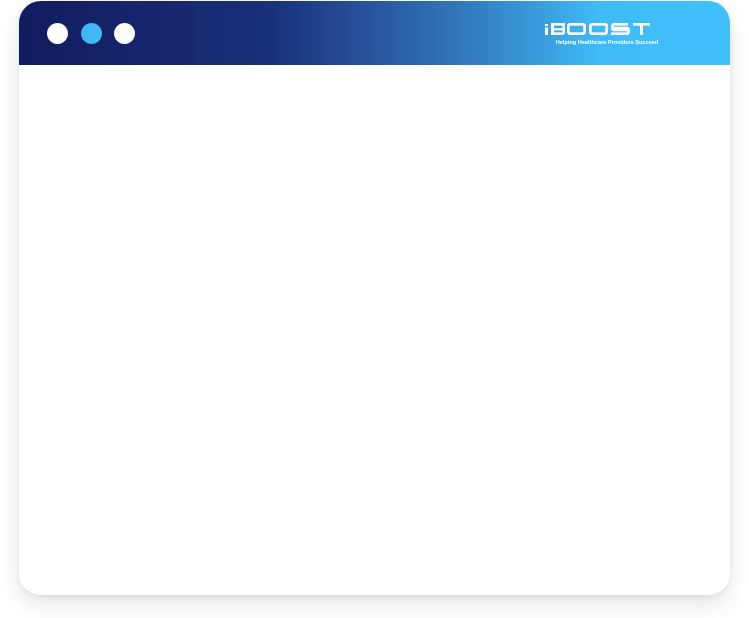  Describe the element at coordinates (607, 43) in the screenshot. I see `brand-tagline: Helping Healthcare Providers Succeed` at that location.